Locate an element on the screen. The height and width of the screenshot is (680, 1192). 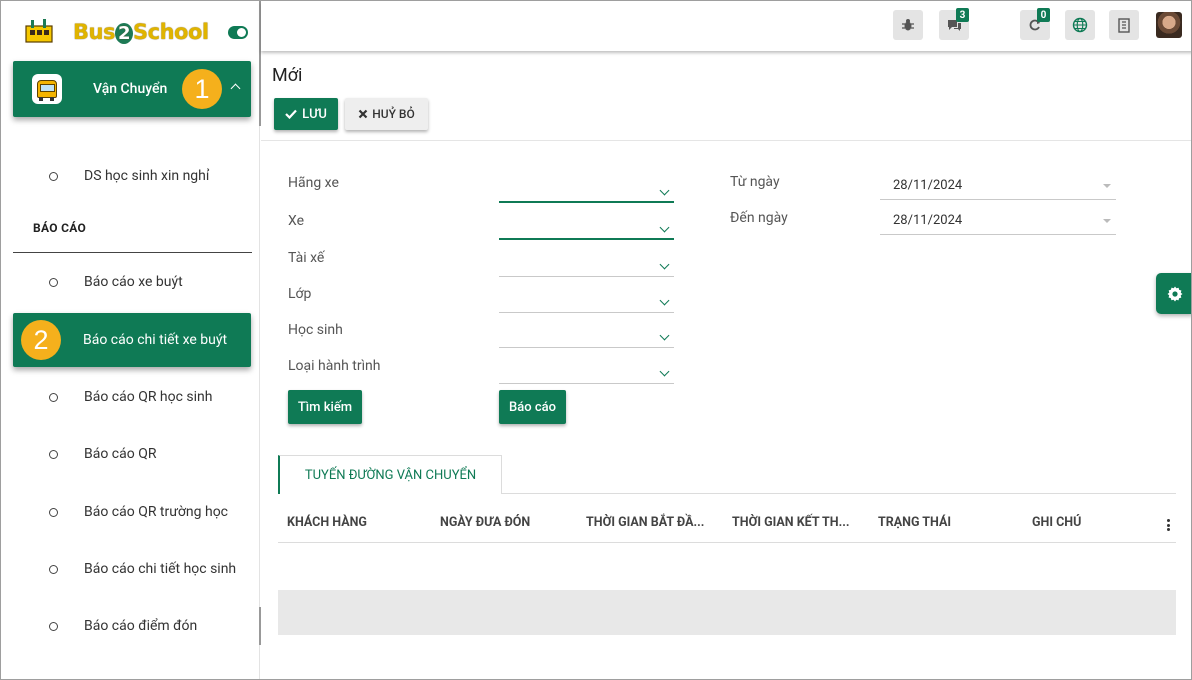
brand-logo: Bus 2 School is located at coordinates (116, 32).